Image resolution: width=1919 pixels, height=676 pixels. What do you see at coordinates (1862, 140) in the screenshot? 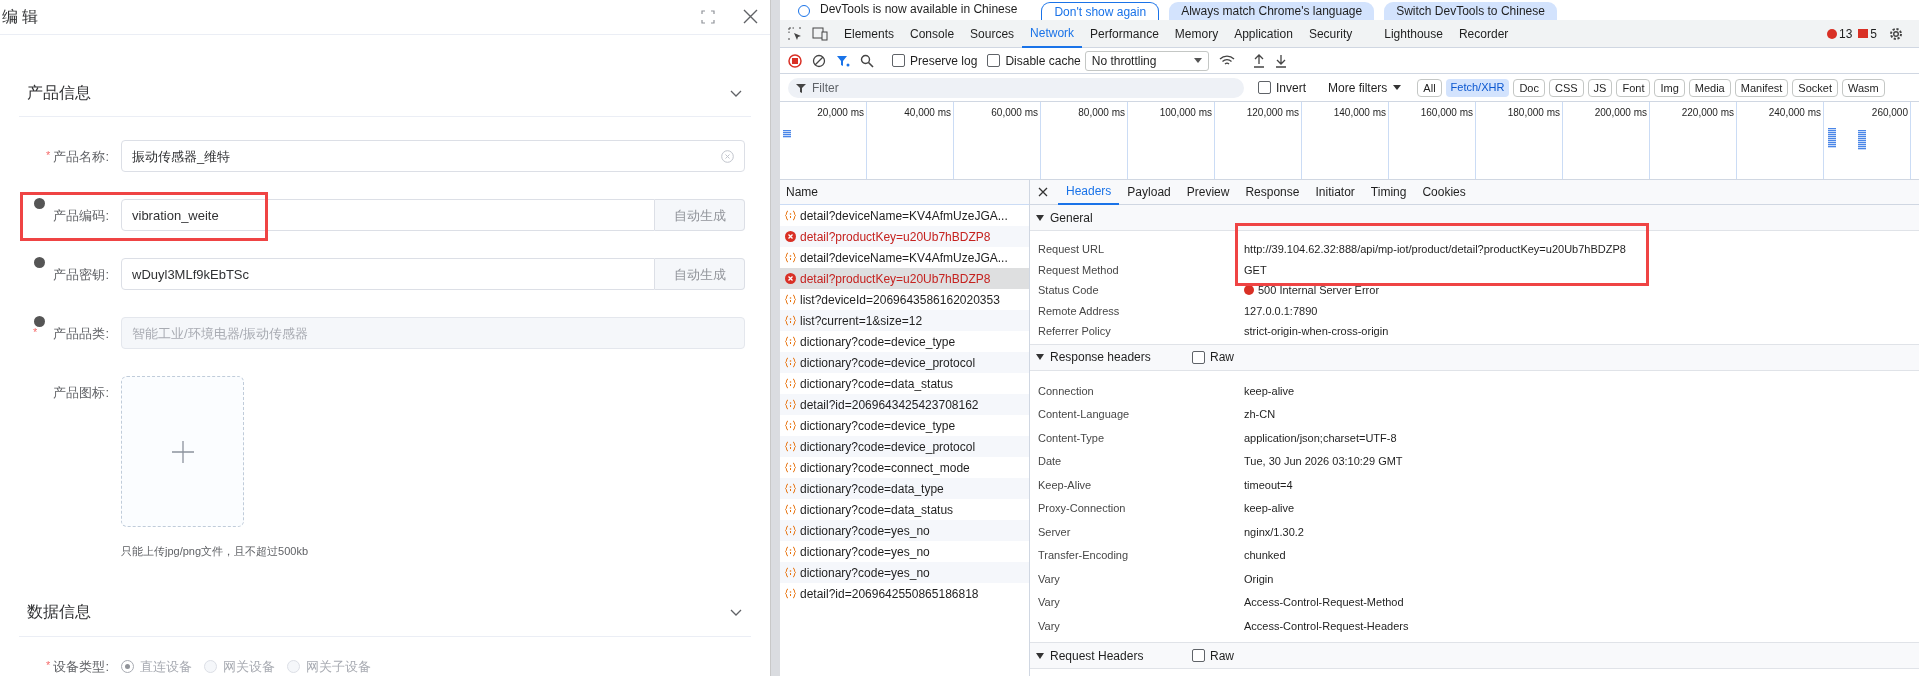
I see `timeline-bars-drawing` at bounding box center [1862, 140].